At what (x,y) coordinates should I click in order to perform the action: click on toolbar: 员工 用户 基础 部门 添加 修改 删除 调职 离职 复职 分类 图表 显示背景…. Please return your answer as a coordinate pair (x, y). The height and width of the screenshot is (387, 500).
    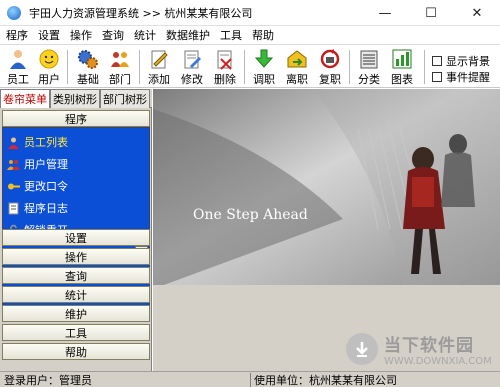
    Looking at the image, I should click on (250, 66).